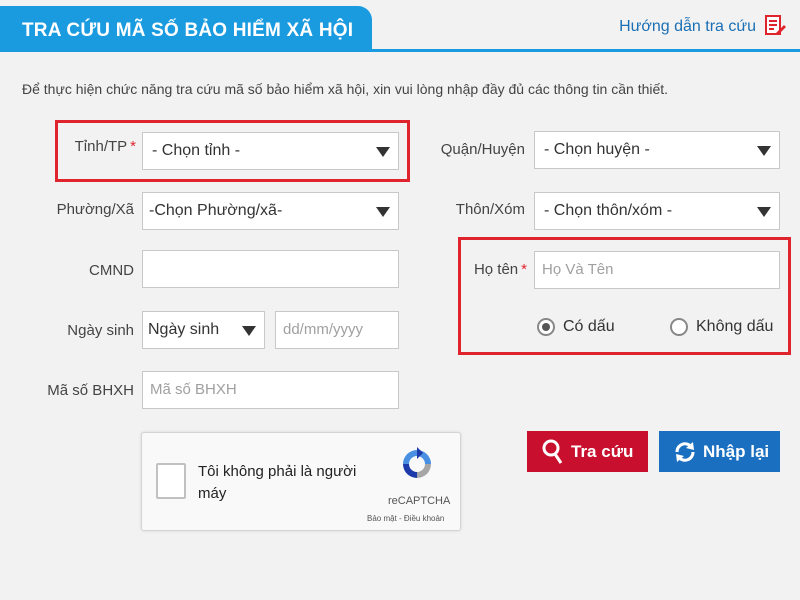  I want to click on accent-radio-khong-dau, so click(679, 327).